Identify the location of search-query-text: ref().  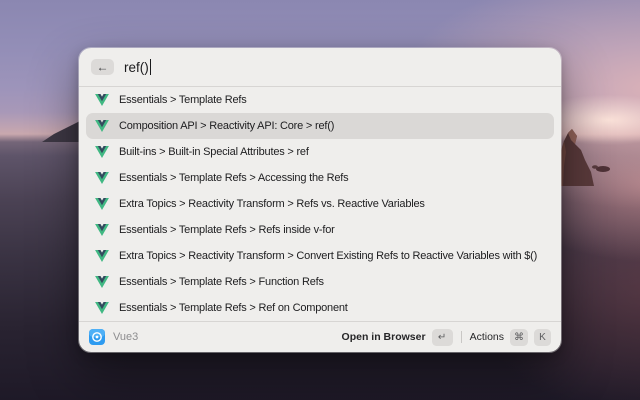
(136, 67).